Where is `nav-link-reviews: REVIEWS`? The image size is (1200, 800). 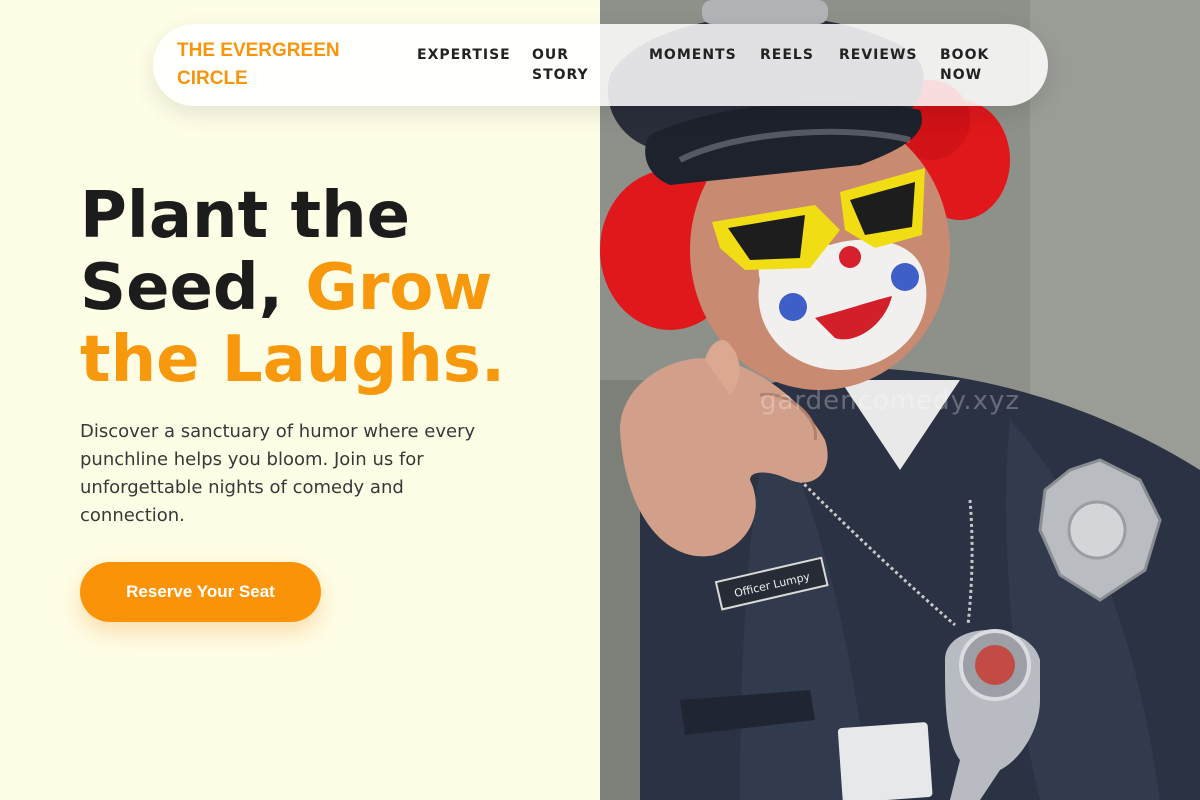 nav-link-reviews: REVIEWS is located at coordinates (878, 55).